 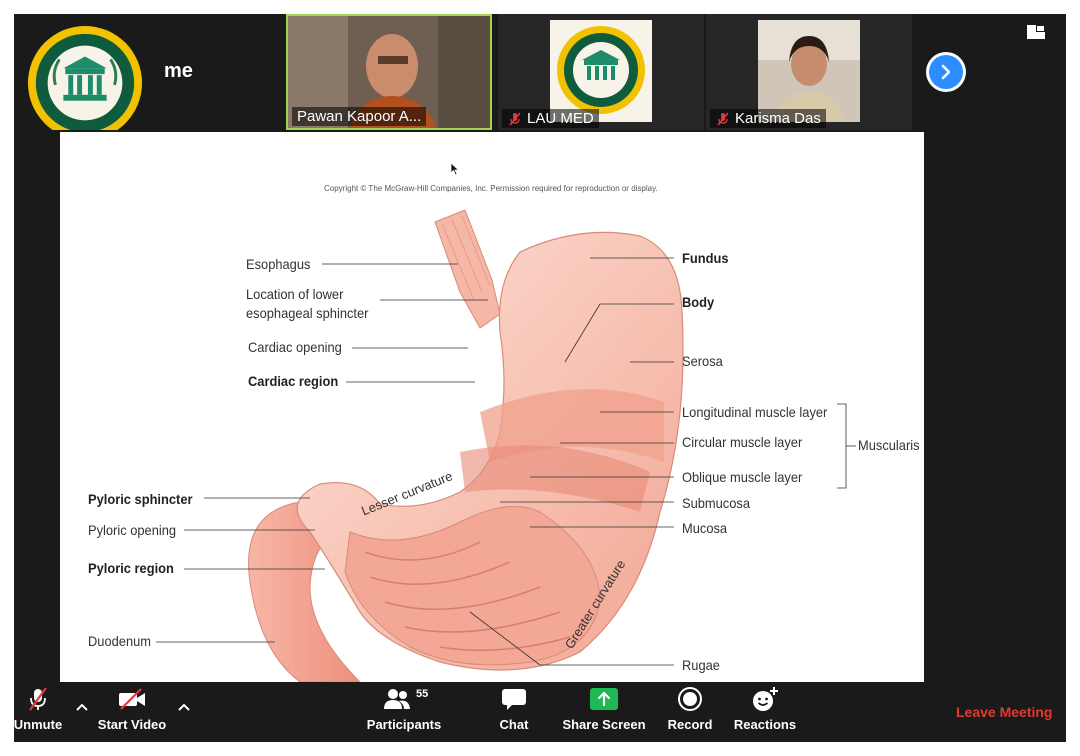 I want to click on label-serosa: Serosa, so click(x=702, y=361).